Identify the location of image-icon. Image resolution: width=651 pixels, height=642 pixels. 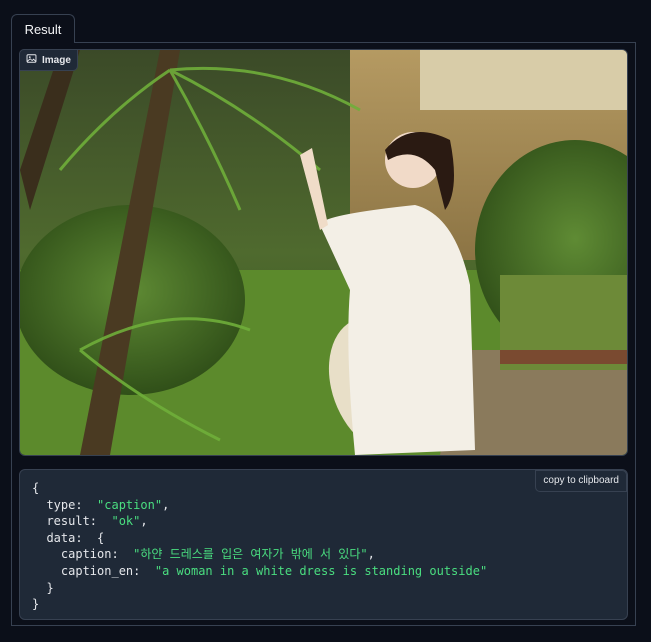
(31, 60).